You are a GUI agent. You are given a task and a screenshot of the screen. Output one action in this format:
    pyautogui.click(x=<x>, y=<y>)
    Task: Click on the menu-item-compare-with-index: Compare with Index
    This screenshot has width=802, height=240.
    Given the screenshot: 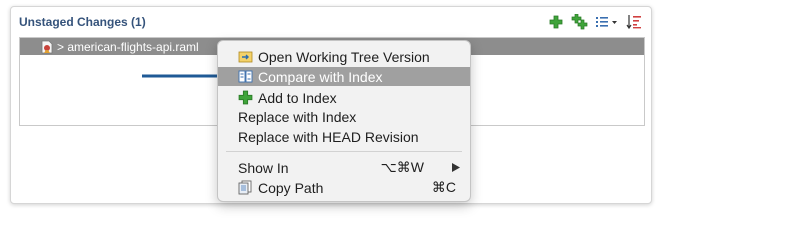 What is the action you would take?
    pyautogui.click(x=344, y=76)
    